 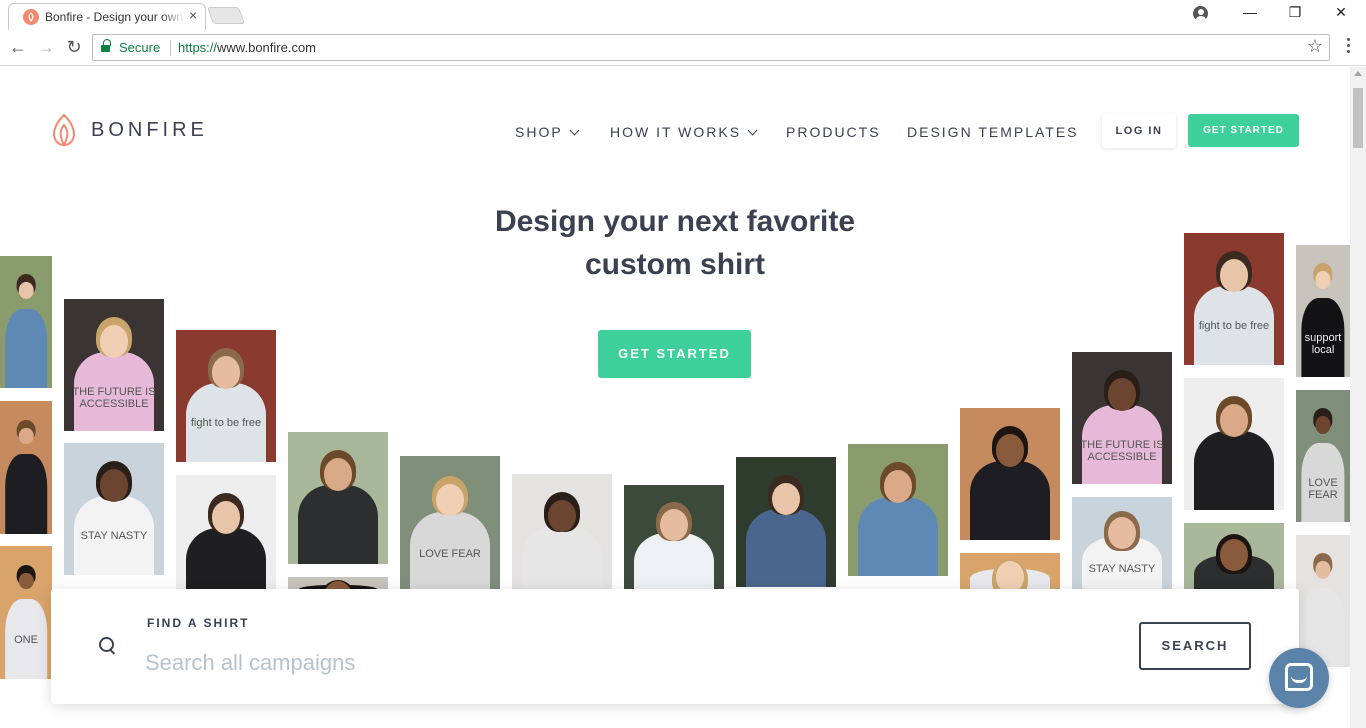 I want to click on browser-tab: Bonfire - Design your own ×, so click(x=107, y=16).